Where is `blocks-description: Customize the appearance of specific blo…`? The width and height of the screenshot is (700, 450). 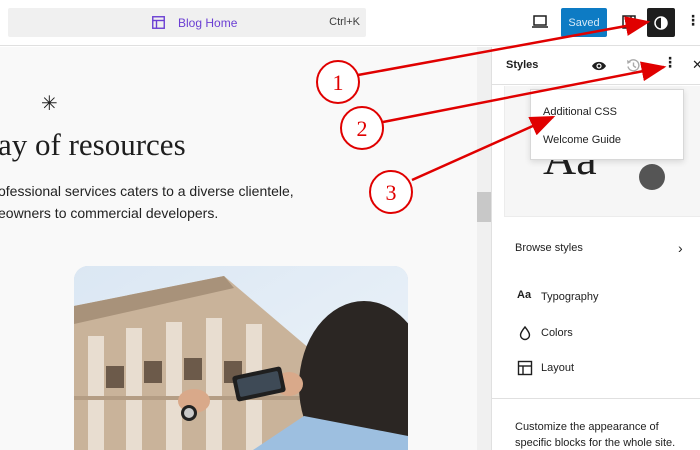
blocks-description: Customize the appearance of specific blo… is located at coordinates (595, 435).